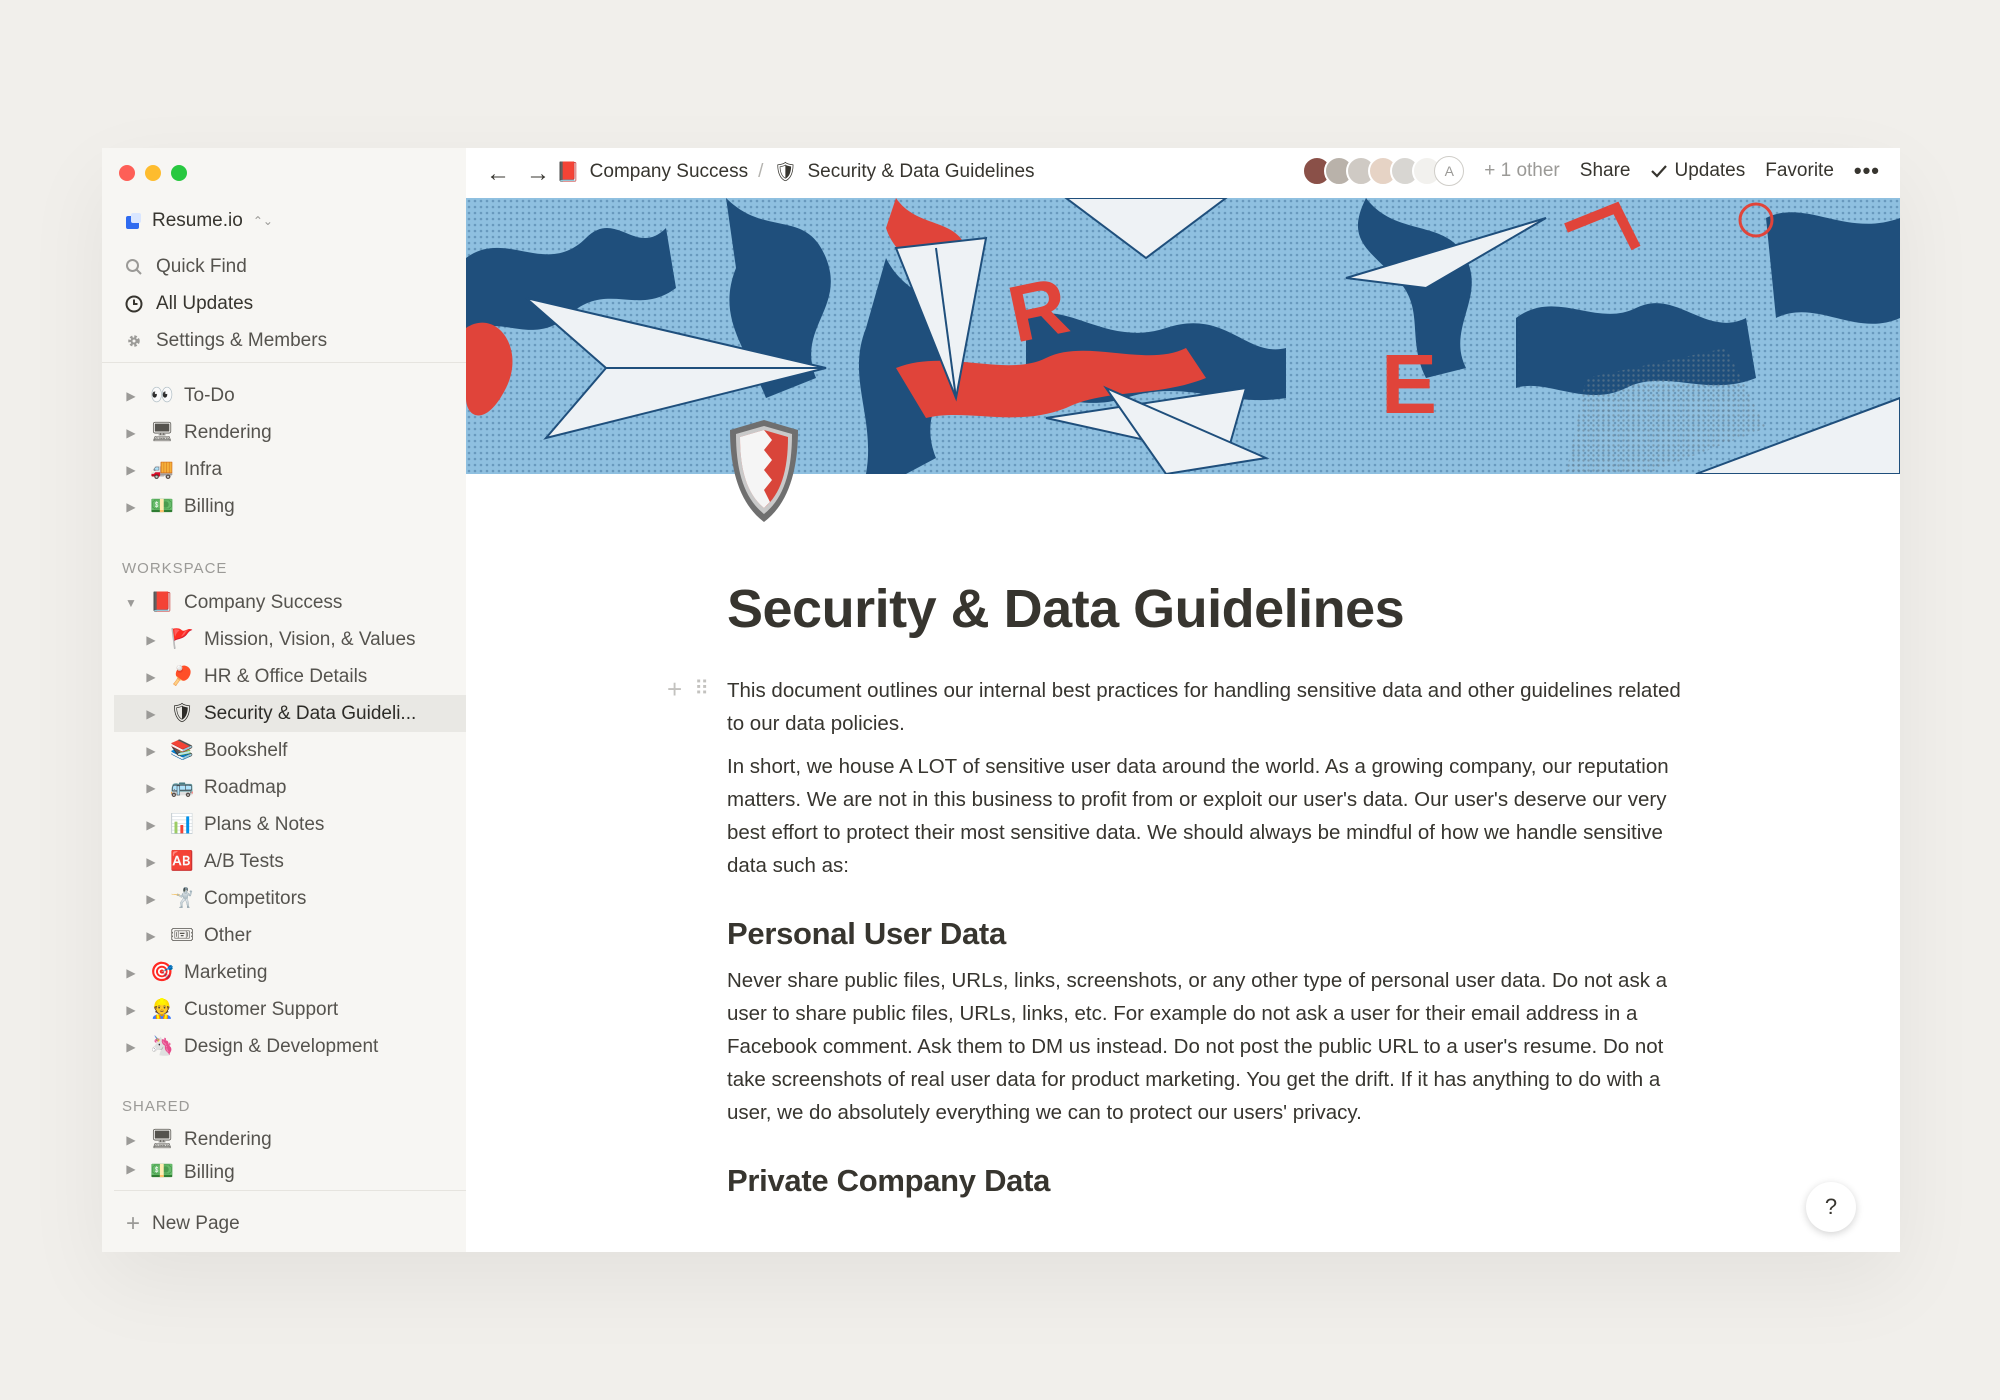 Image resolution: width=2000 pixels, height=1400 pixels. I want to click on sidebar-item-label: Company Success, so click(263, 602).